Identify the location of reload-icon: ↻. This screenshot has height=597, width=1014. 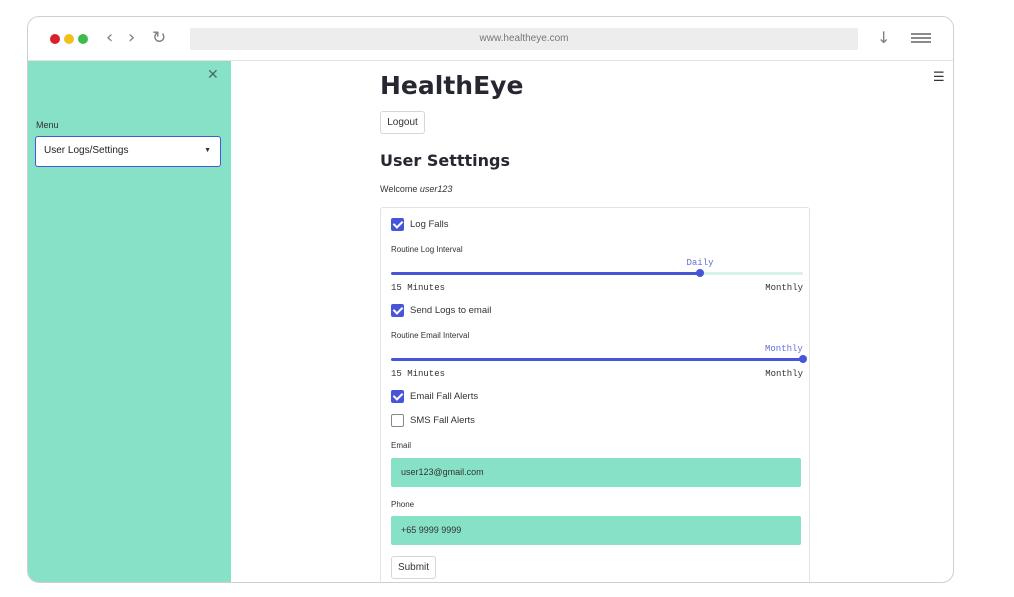
(159, 38).